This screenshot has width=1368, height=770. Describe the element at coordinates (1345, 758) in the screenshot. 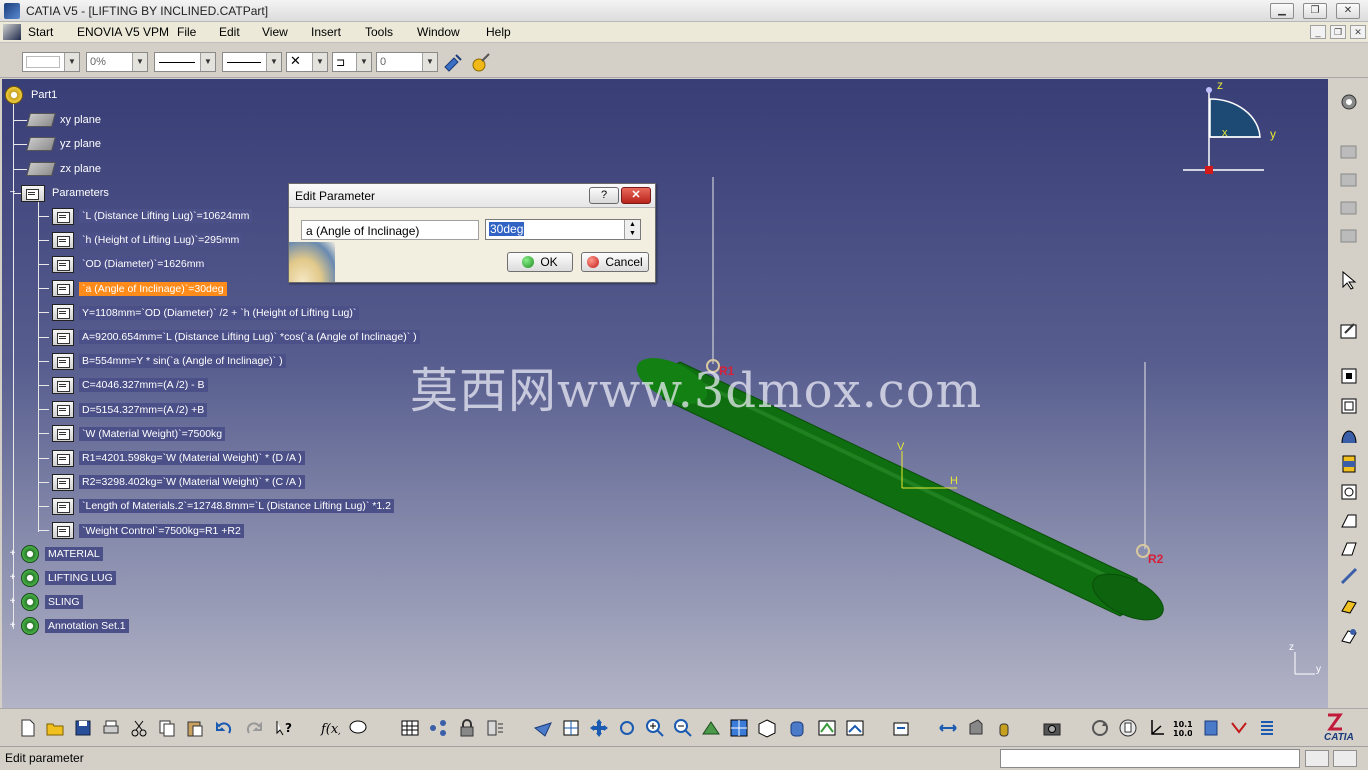

I see `command-button-icon` at that location.